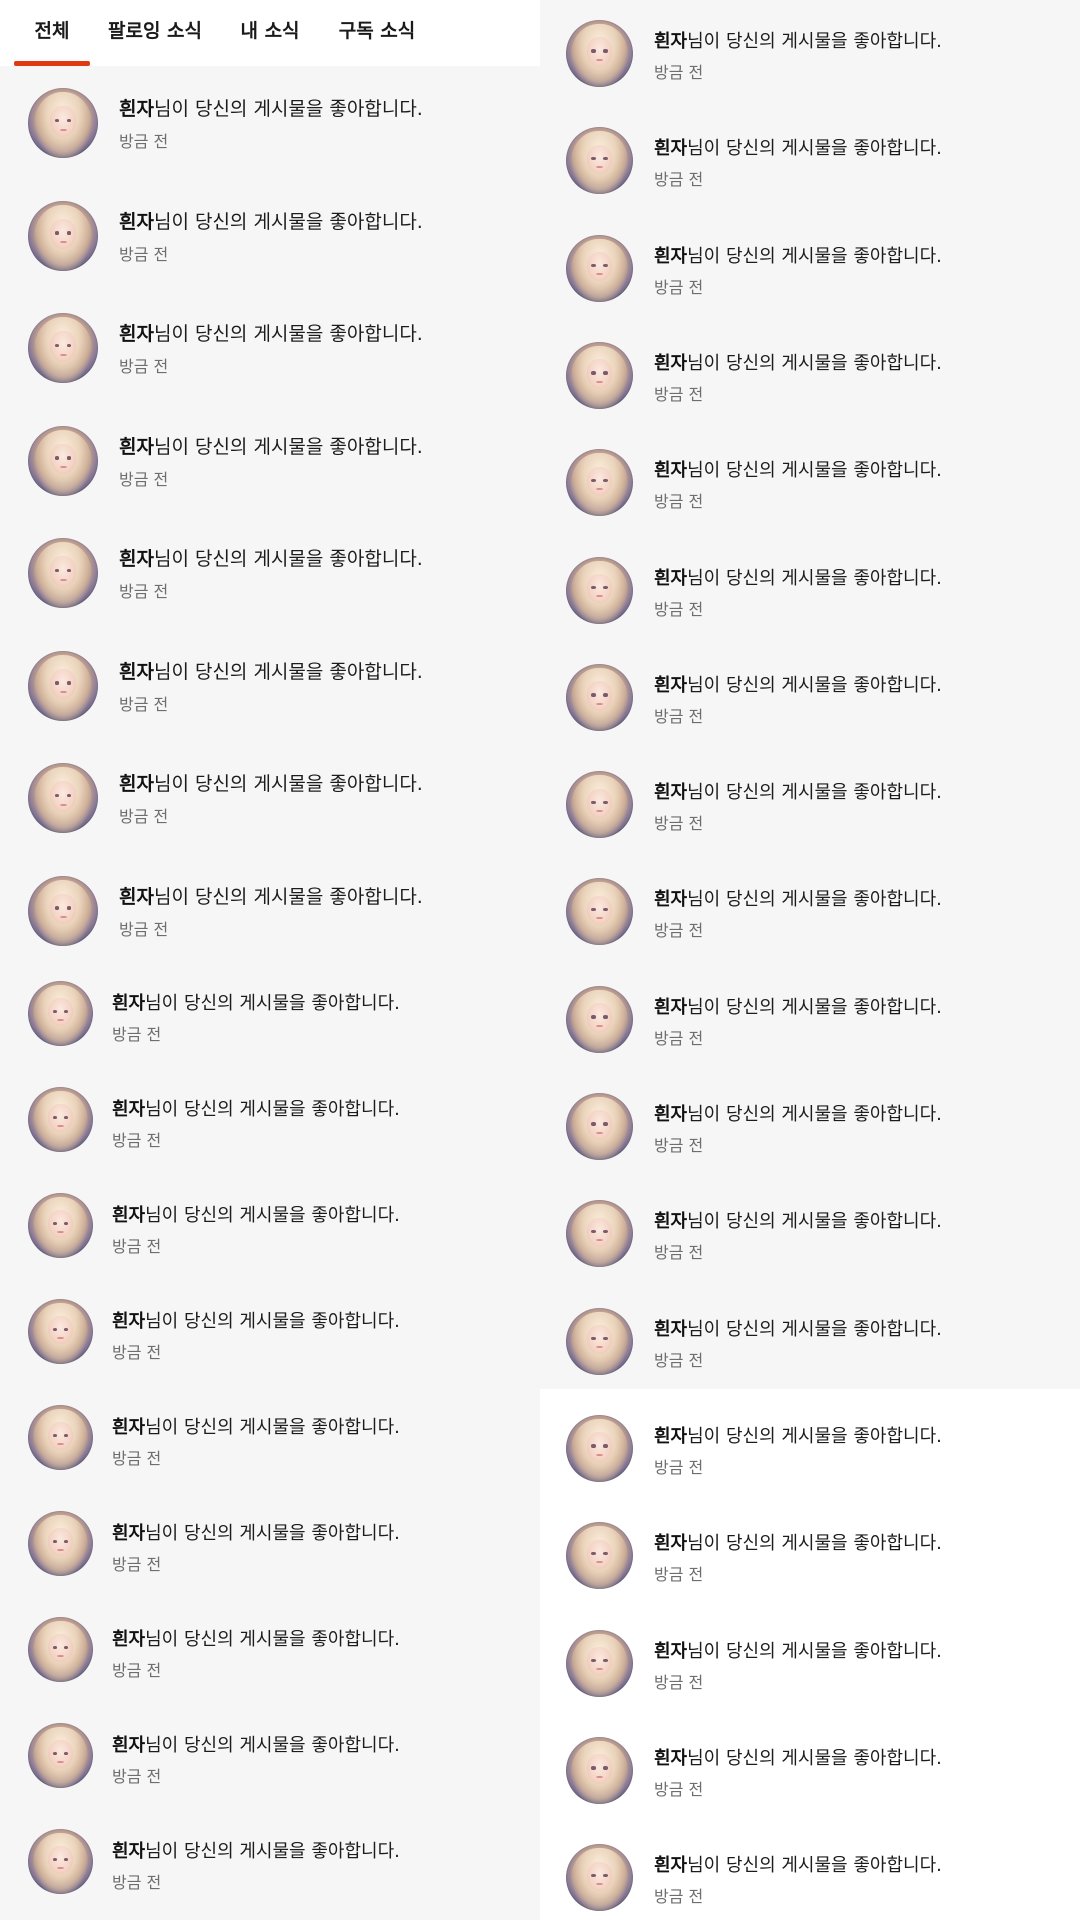 The height and width of the screenshot is (1920, 1080). I want to click on tab-all: 전체, so click(52, 31).